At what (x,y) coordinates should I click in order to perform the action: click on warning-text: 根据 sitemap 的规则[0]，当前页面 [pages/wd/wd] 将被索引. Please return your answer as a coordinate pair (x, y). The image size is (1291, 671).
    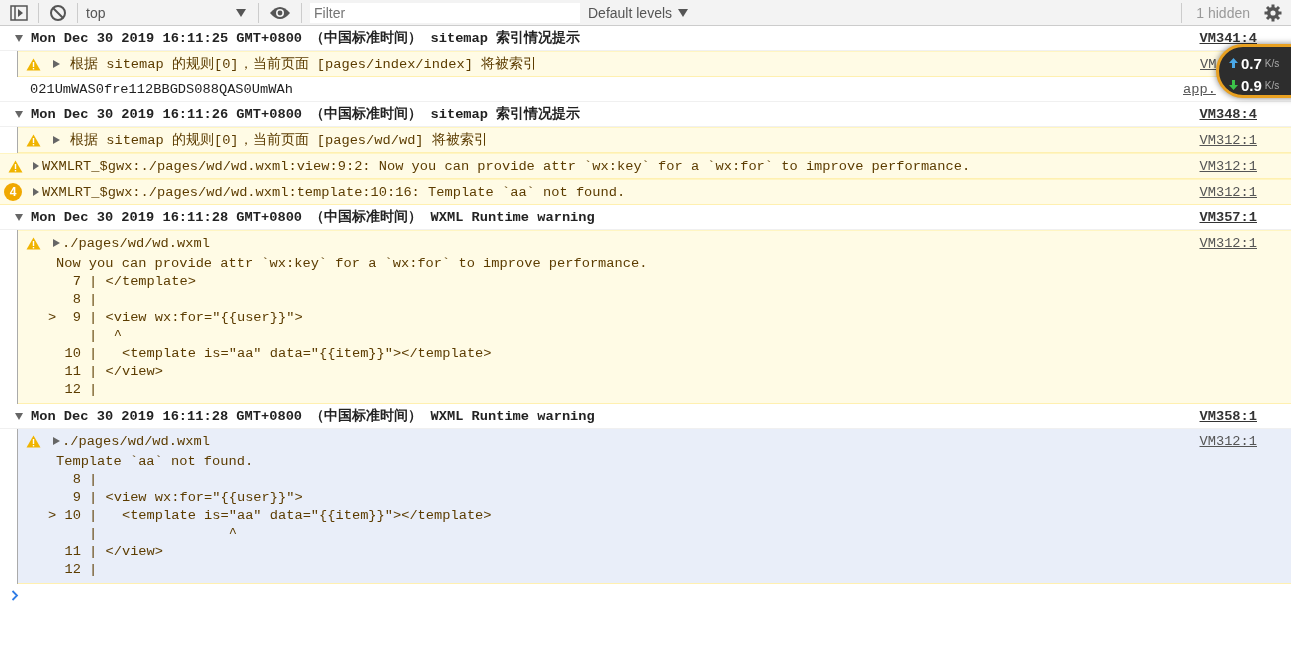
    Looking at the image, I should click on (279, 140).